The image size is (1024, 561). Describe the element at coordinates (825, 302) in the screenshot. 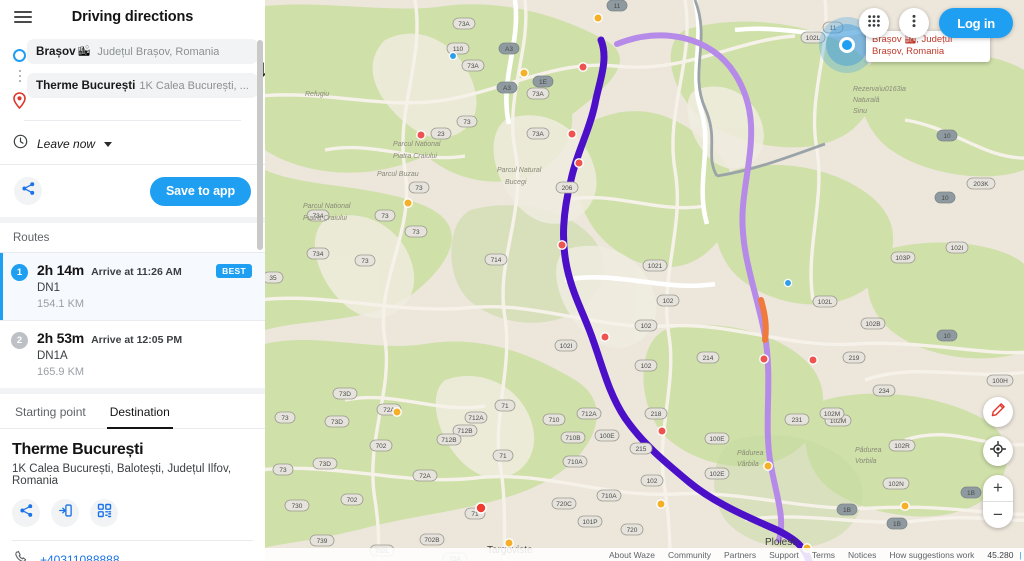

I see `svg-text: 102L` at that location.